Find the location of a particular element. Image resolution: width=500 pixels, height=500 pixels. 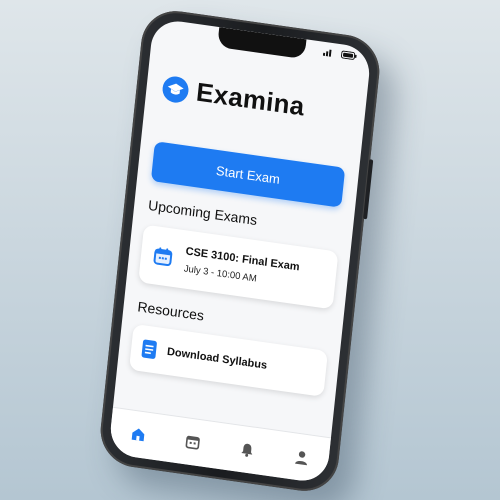

home-icon is located at coordinates (137, 435).